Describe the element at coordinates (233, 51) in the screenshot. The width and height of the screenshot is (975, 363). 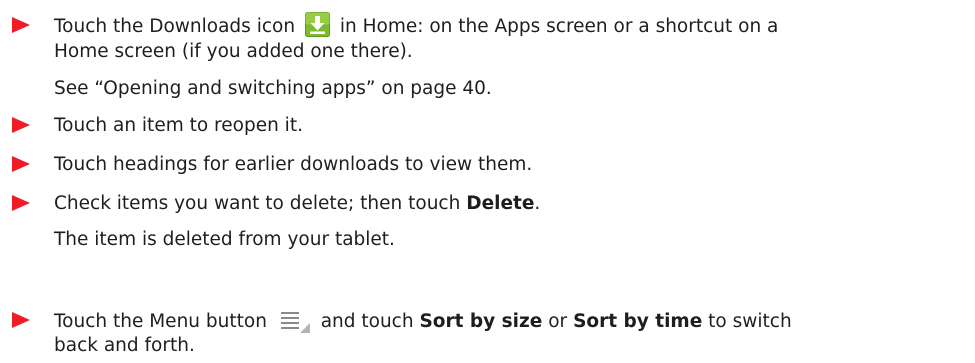
I see `list-item-line: Home screen (if you added one there).` at that location.